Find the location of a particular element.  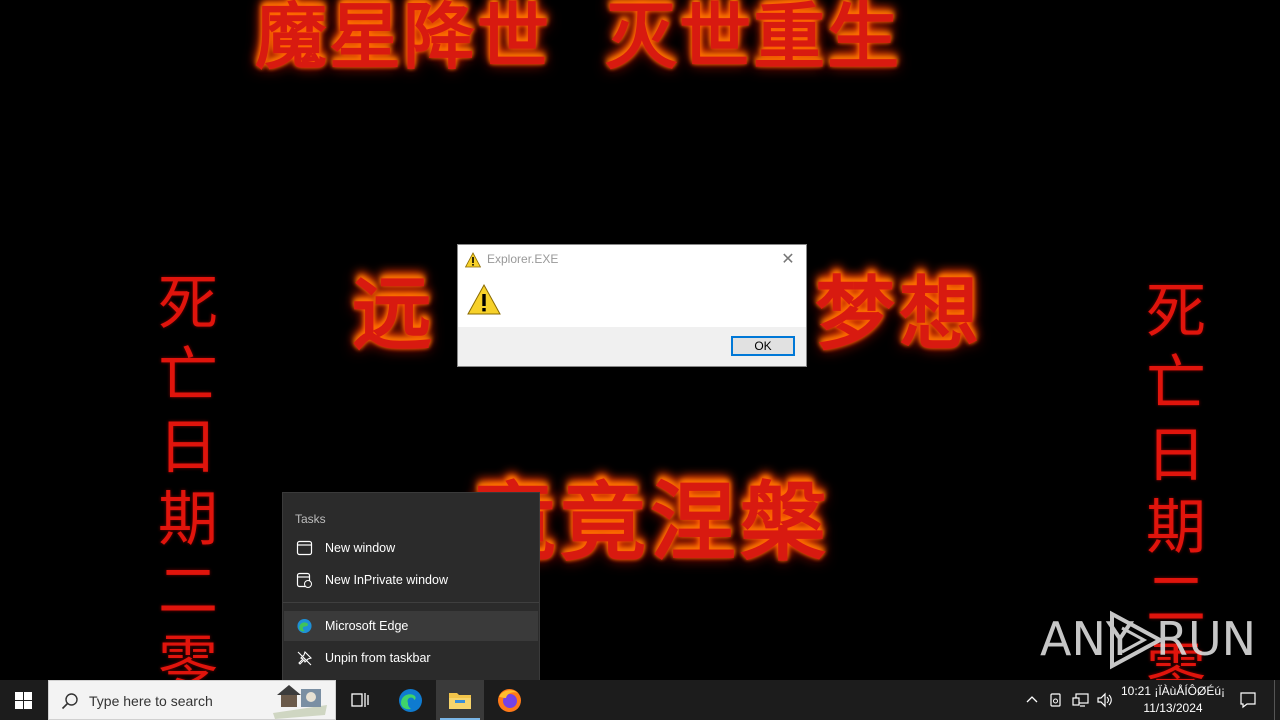

task-view-button is located at coordinates (360, 700).